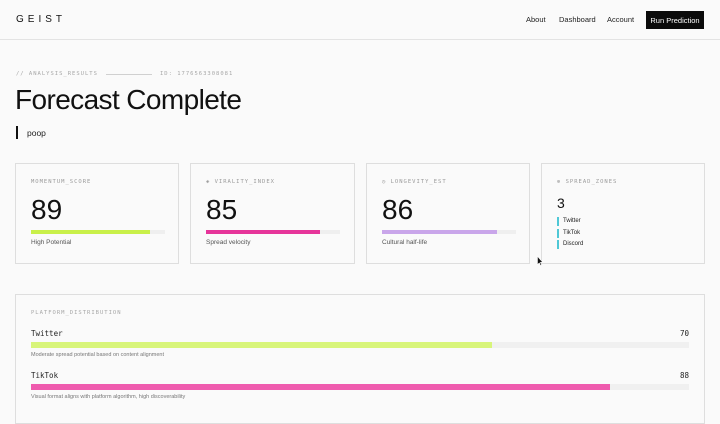 The height and width of the screenshot is (424, 720). What do you see at coordinates (623, 213) in the screenshot?
I see `spread-zones-card: ⊕ SPREAD_ZONES 3 Twitter TikTok Discord` at bounding box center [623, 213].